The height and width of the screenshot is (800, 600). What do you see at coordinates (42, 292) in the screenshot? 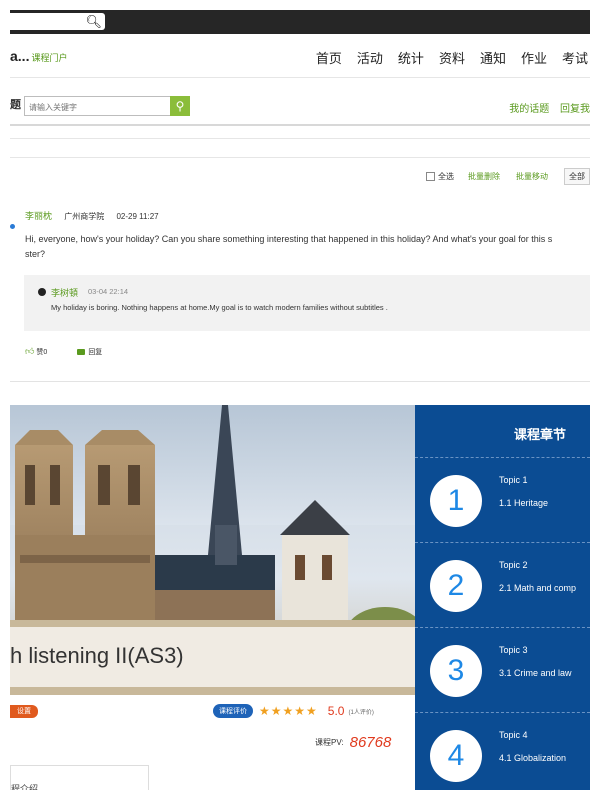
I see `avatar` at bounding box center [42, 292].